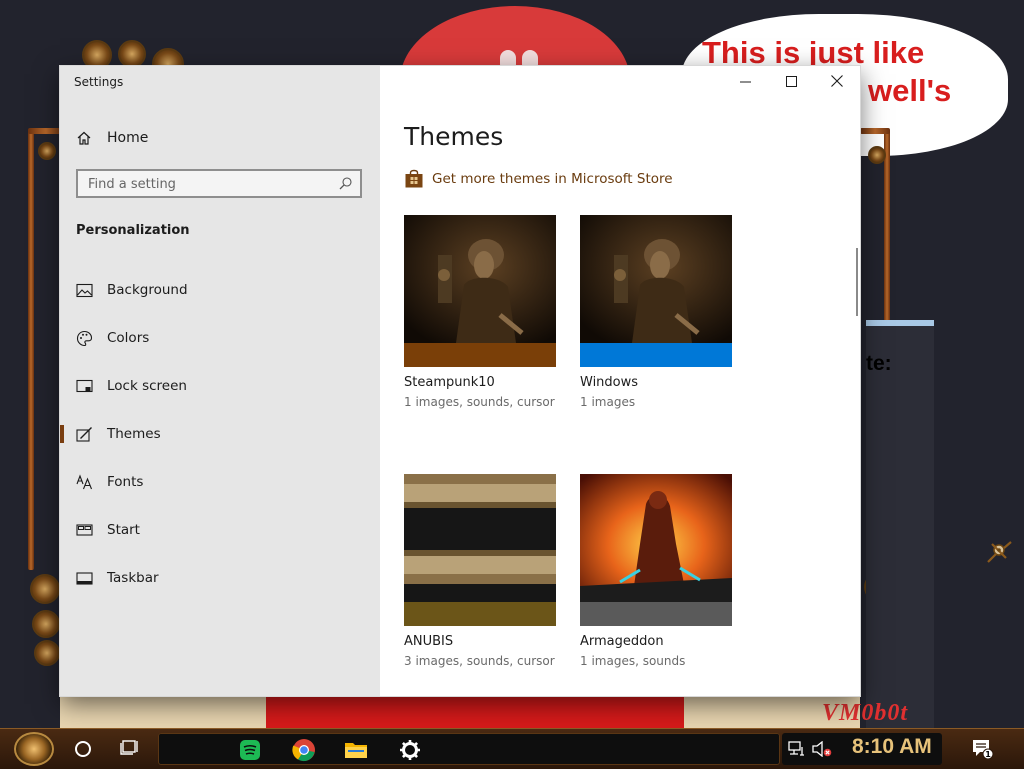  I want to click on start-button, so click(34, 749).